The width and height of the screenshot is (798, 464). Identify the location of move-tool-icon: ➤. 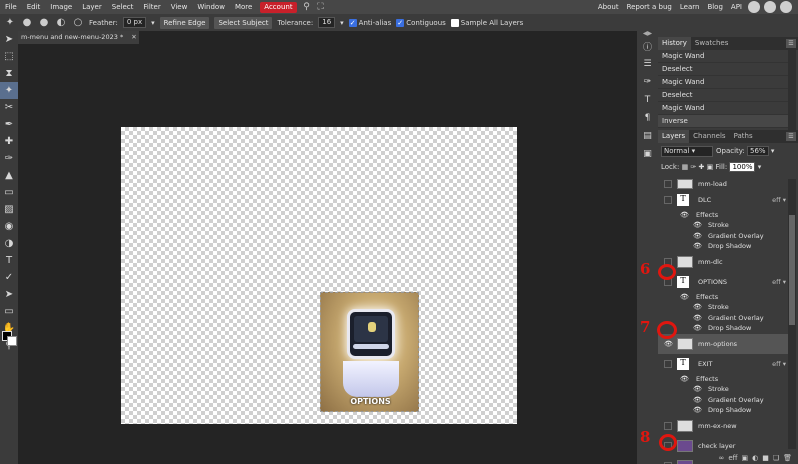
(9, 39).